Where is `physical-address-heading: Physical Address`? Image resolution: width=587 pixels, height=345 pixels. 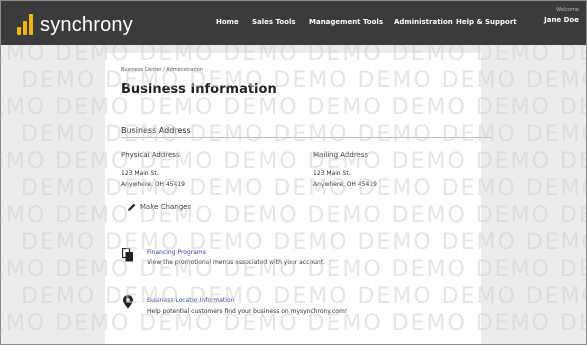 physical-address-heading: Physical Address is located at coordinates (150, 155).